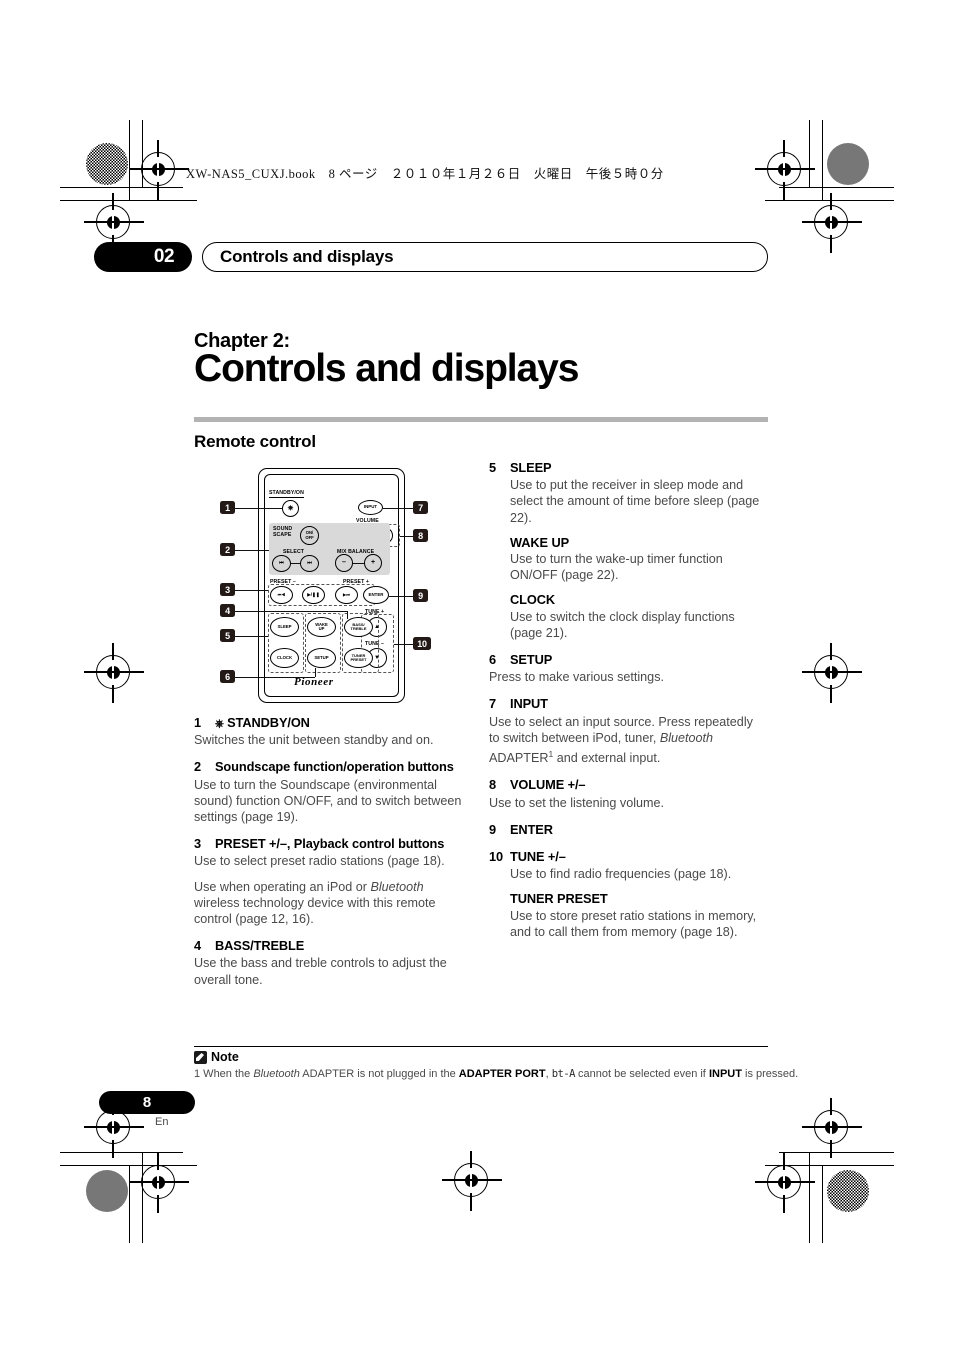 The height and width of the screenshot is (1350, 954). Describe the element at coordinates (832, 673) in the screenshot. I see `registration-mark-right-mid` at that location.